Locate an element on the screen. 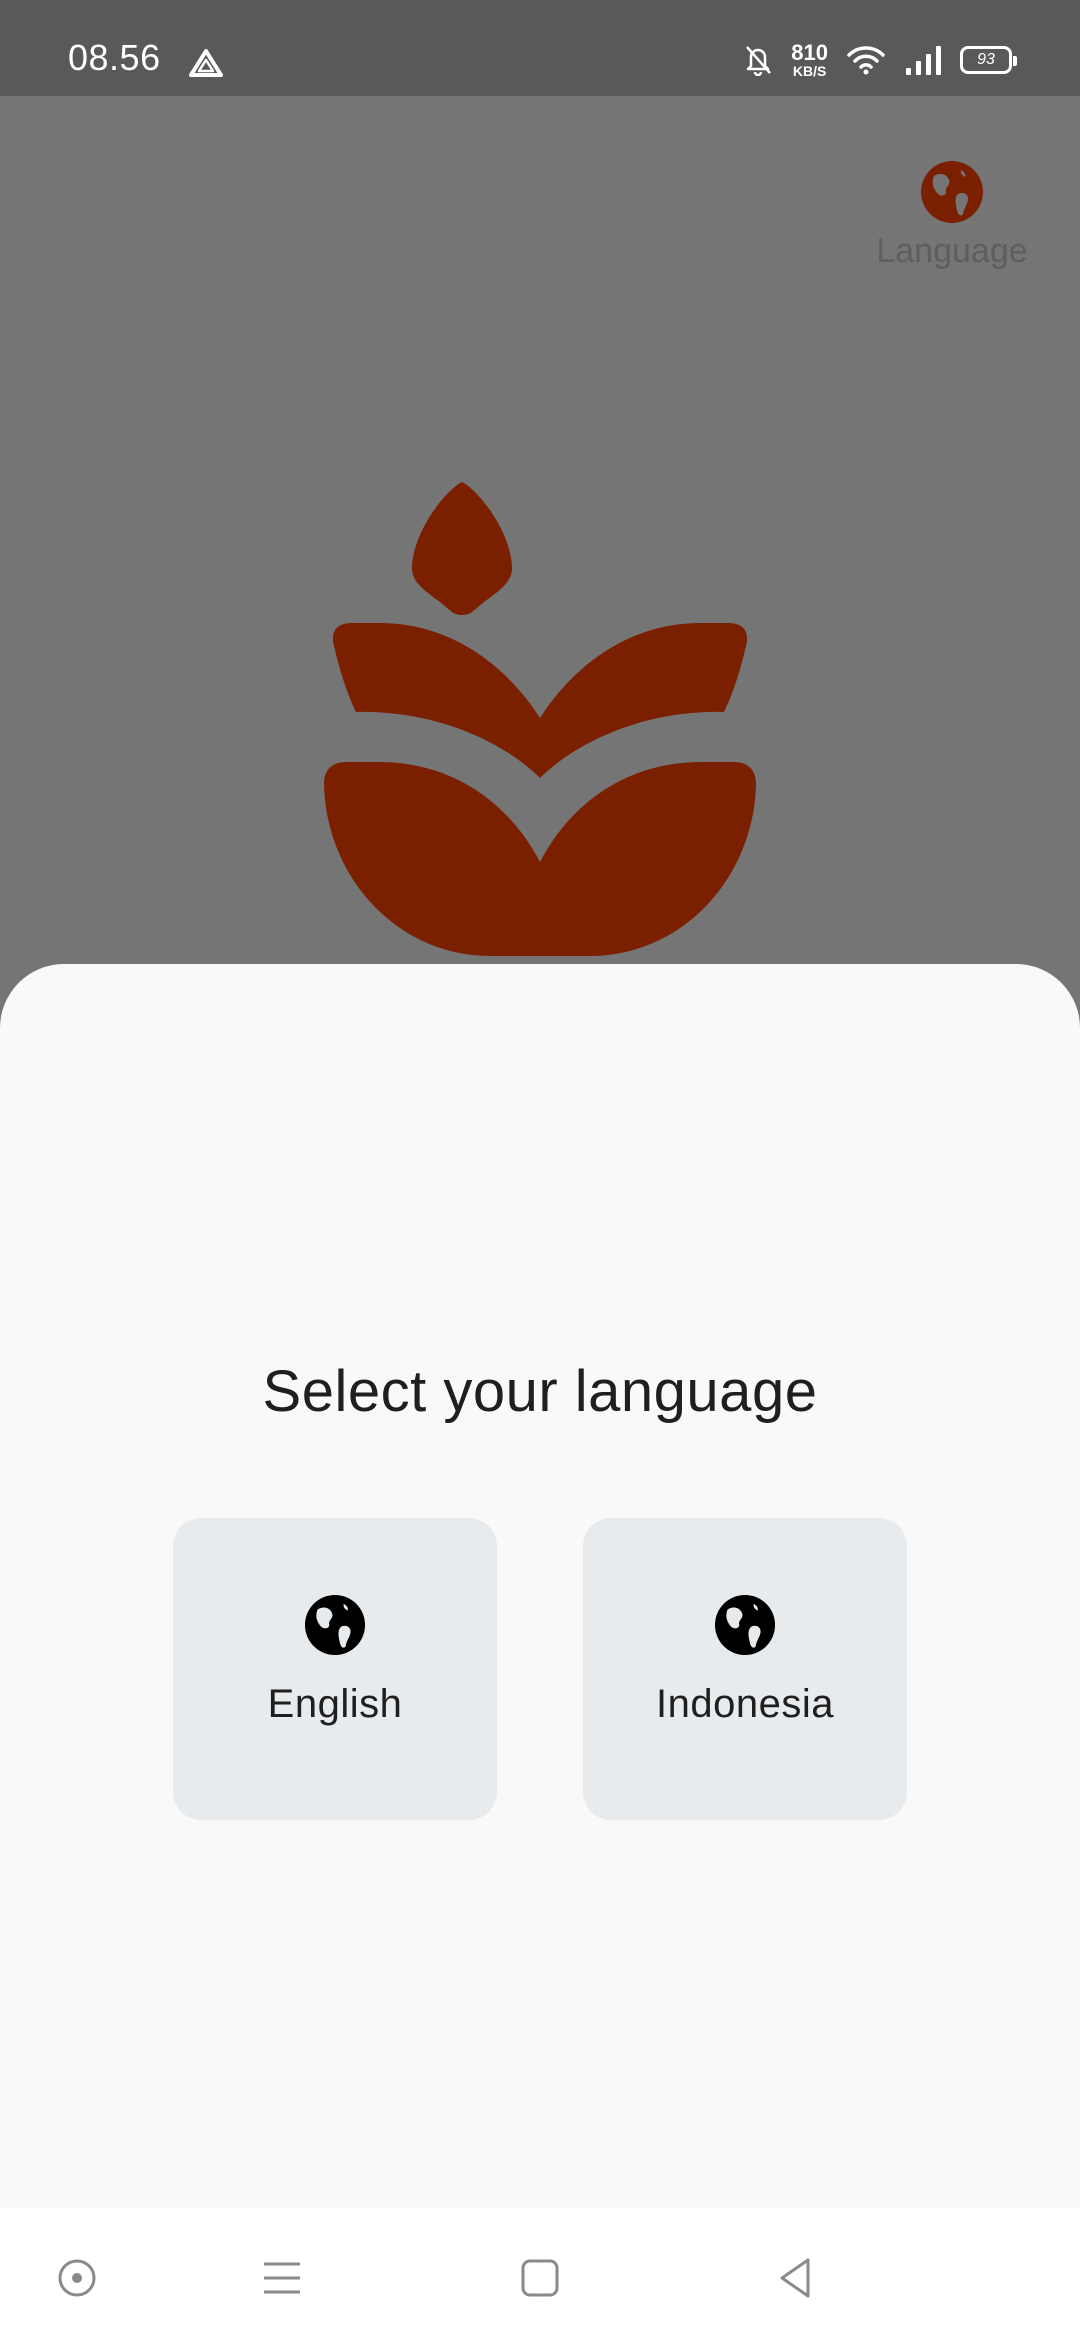 The image size is (1080, 2340). network-speed-unit: KB/S is located at coordinates (809, 71).